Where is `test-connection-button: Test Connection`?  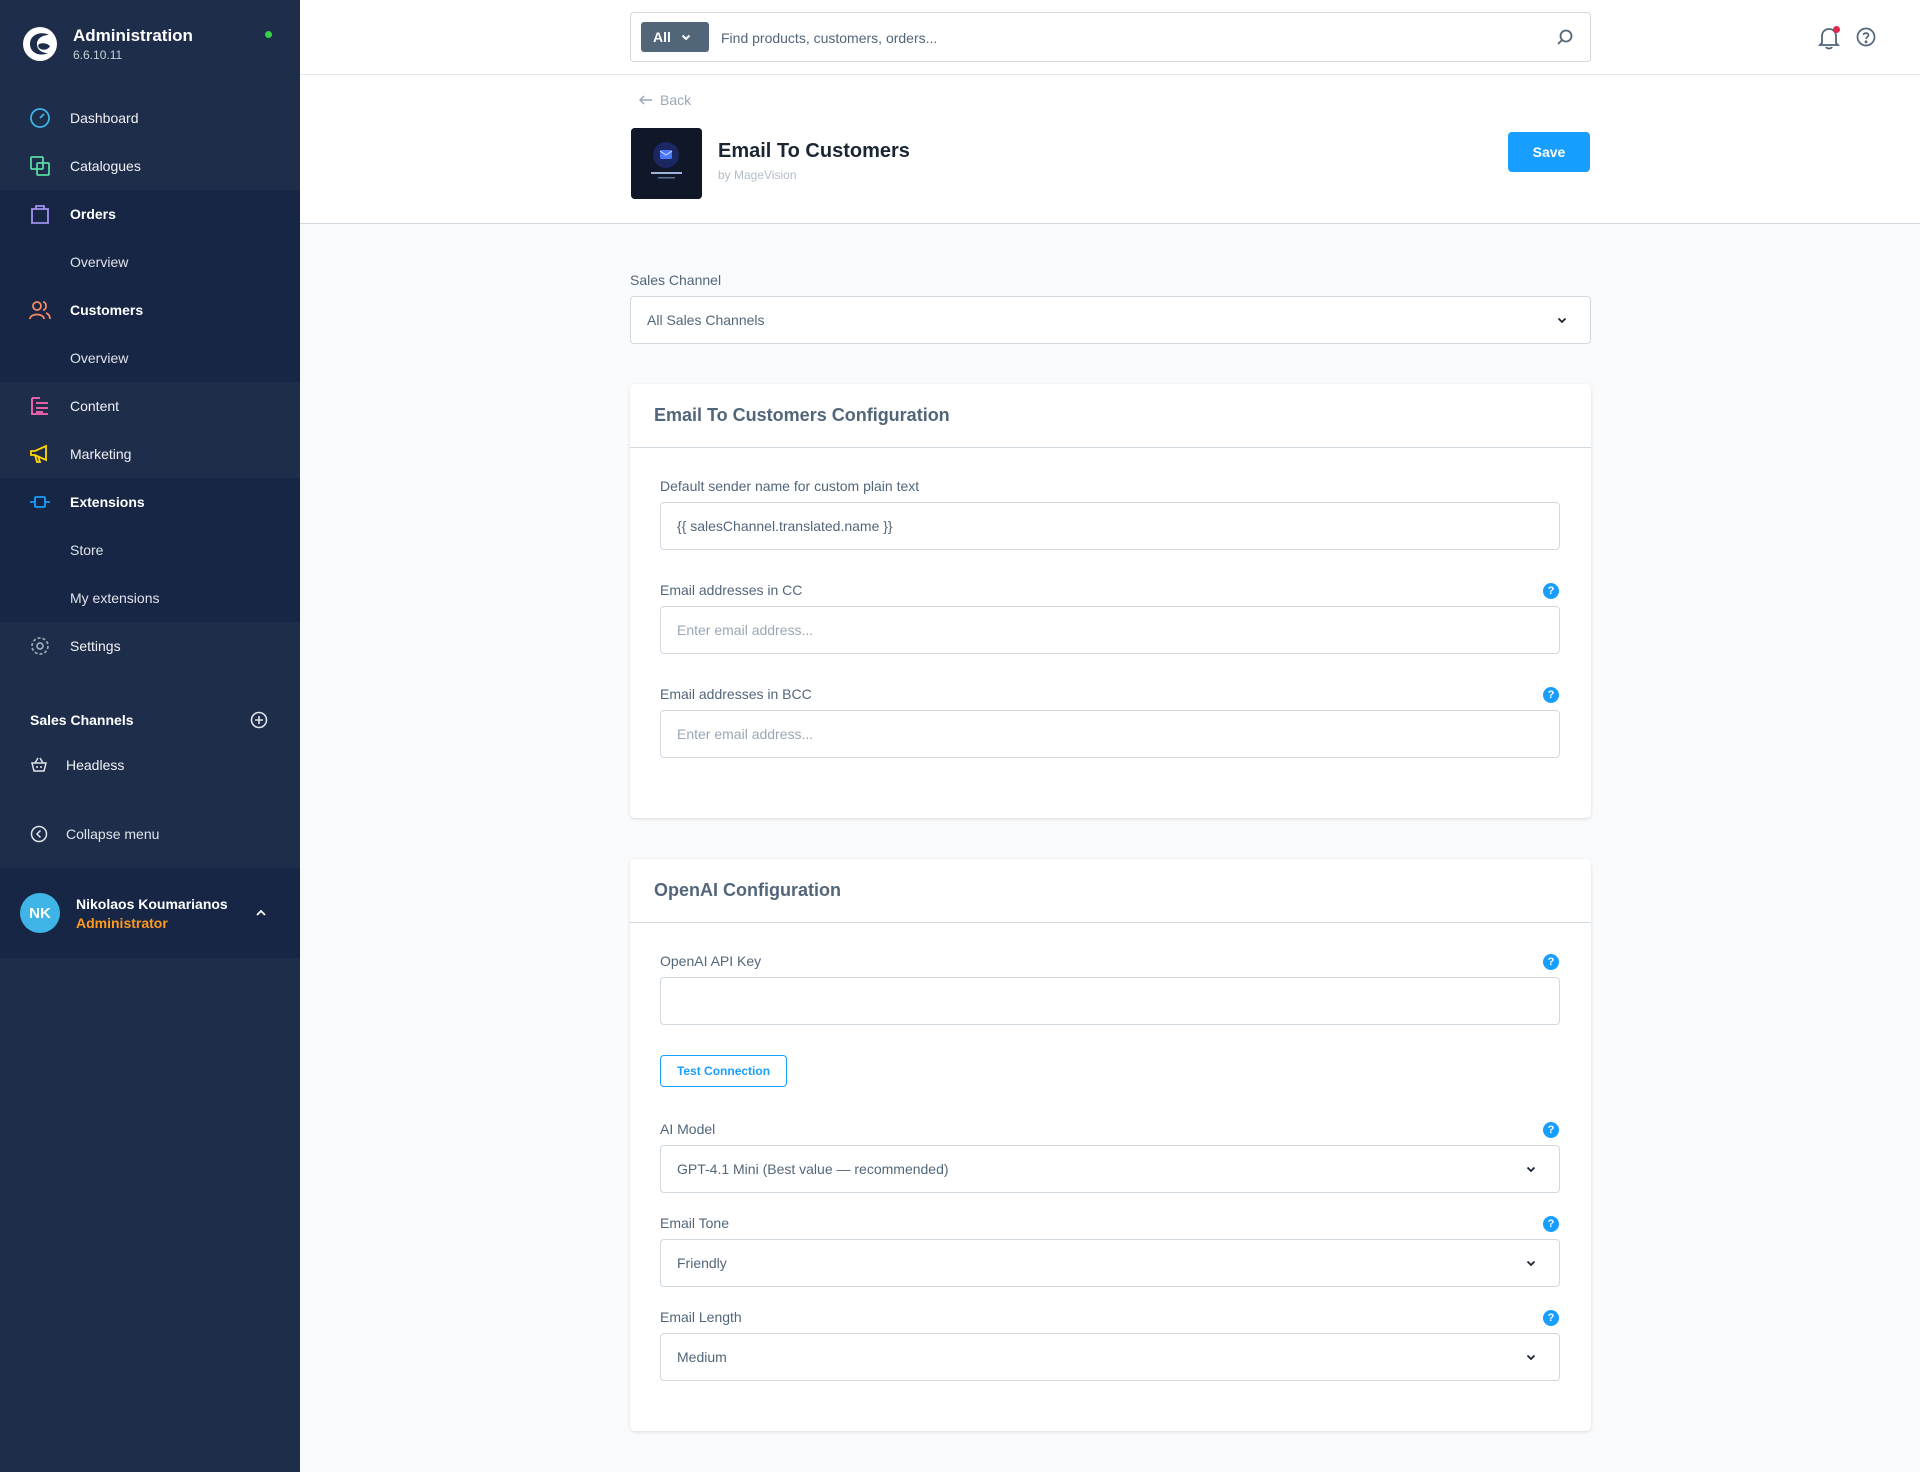
test-connection-button: Test Connection is located at coordinates (723, 1071).